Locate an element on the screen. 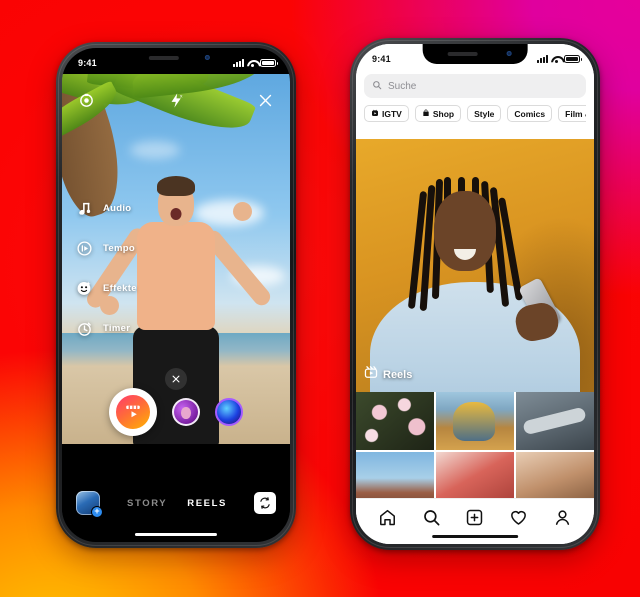 The height and width of the screenshot is (597, 640). mode-reels: REELS is located at coordinates (207, 503).